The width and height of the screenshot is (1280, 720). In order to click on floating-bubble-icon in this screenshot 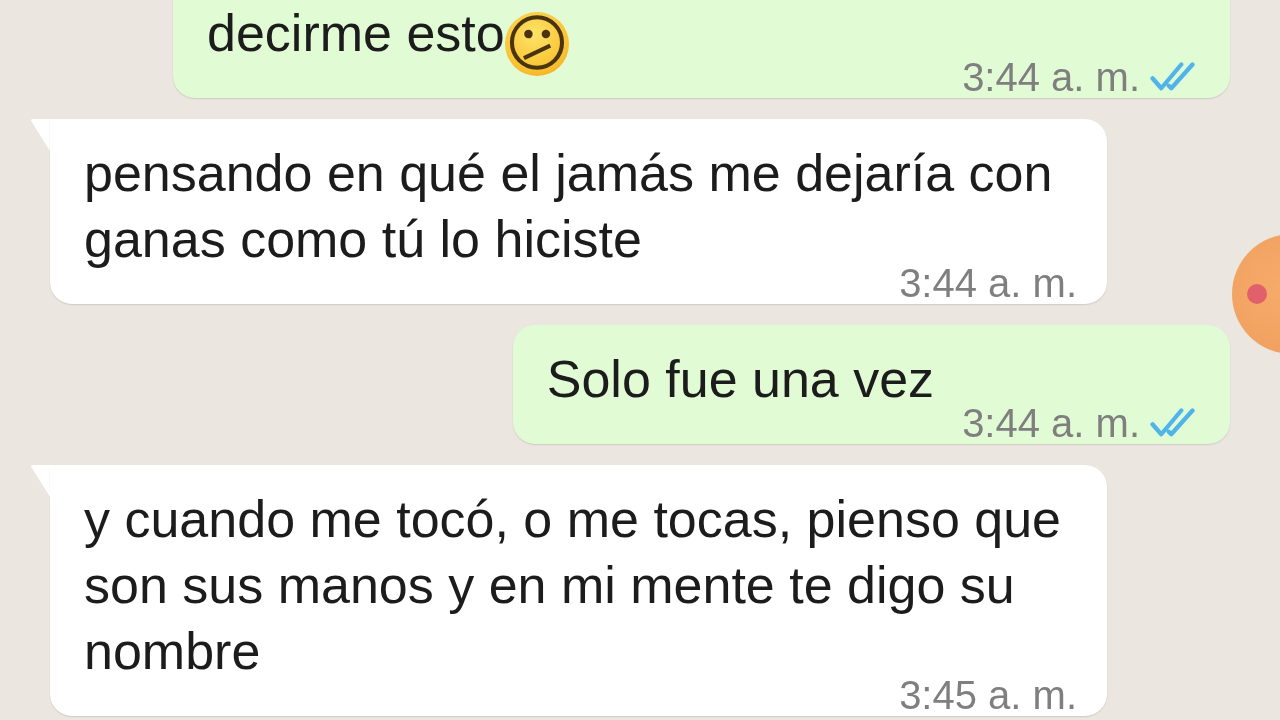, I will do `click(1255, 294)`.